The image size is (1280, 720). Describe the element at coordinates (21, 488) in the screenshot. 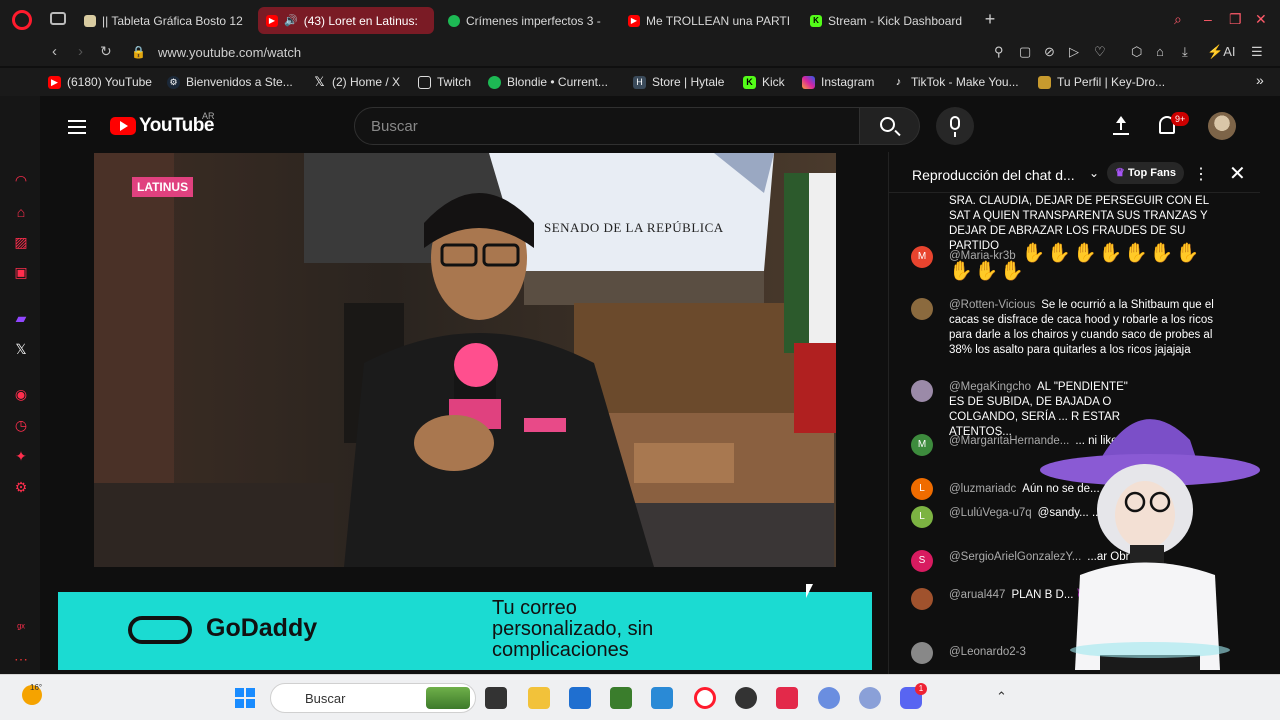

I see `settings-icon: ⚙` at that location.